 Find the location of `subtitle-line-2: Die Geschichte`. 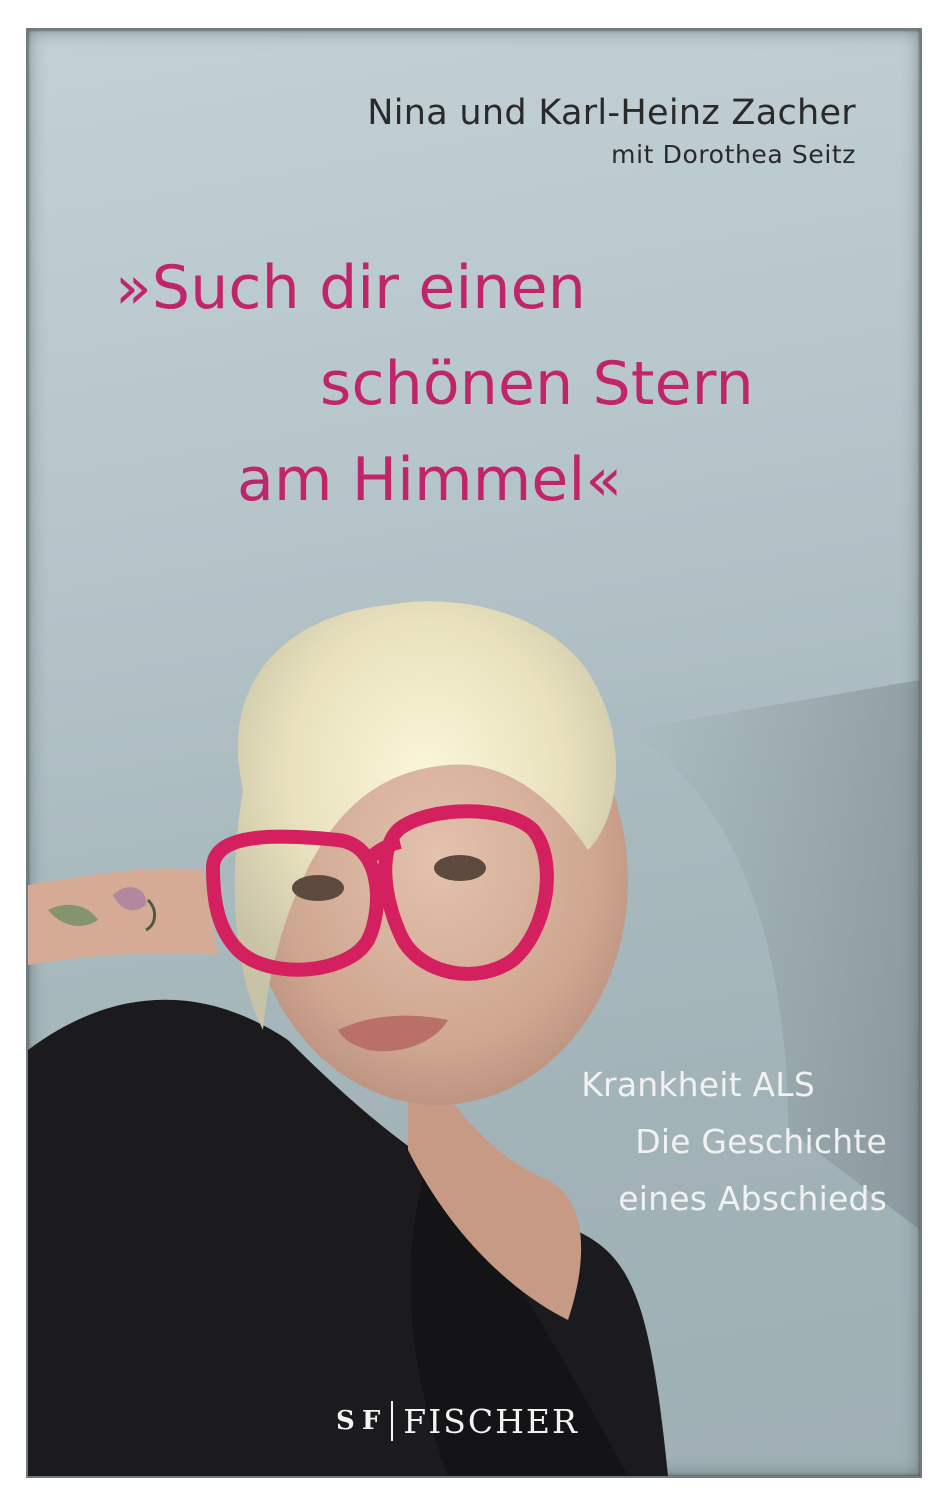

subtitle-line-2: Die Geschichte is located at coordinates (761, 1141).